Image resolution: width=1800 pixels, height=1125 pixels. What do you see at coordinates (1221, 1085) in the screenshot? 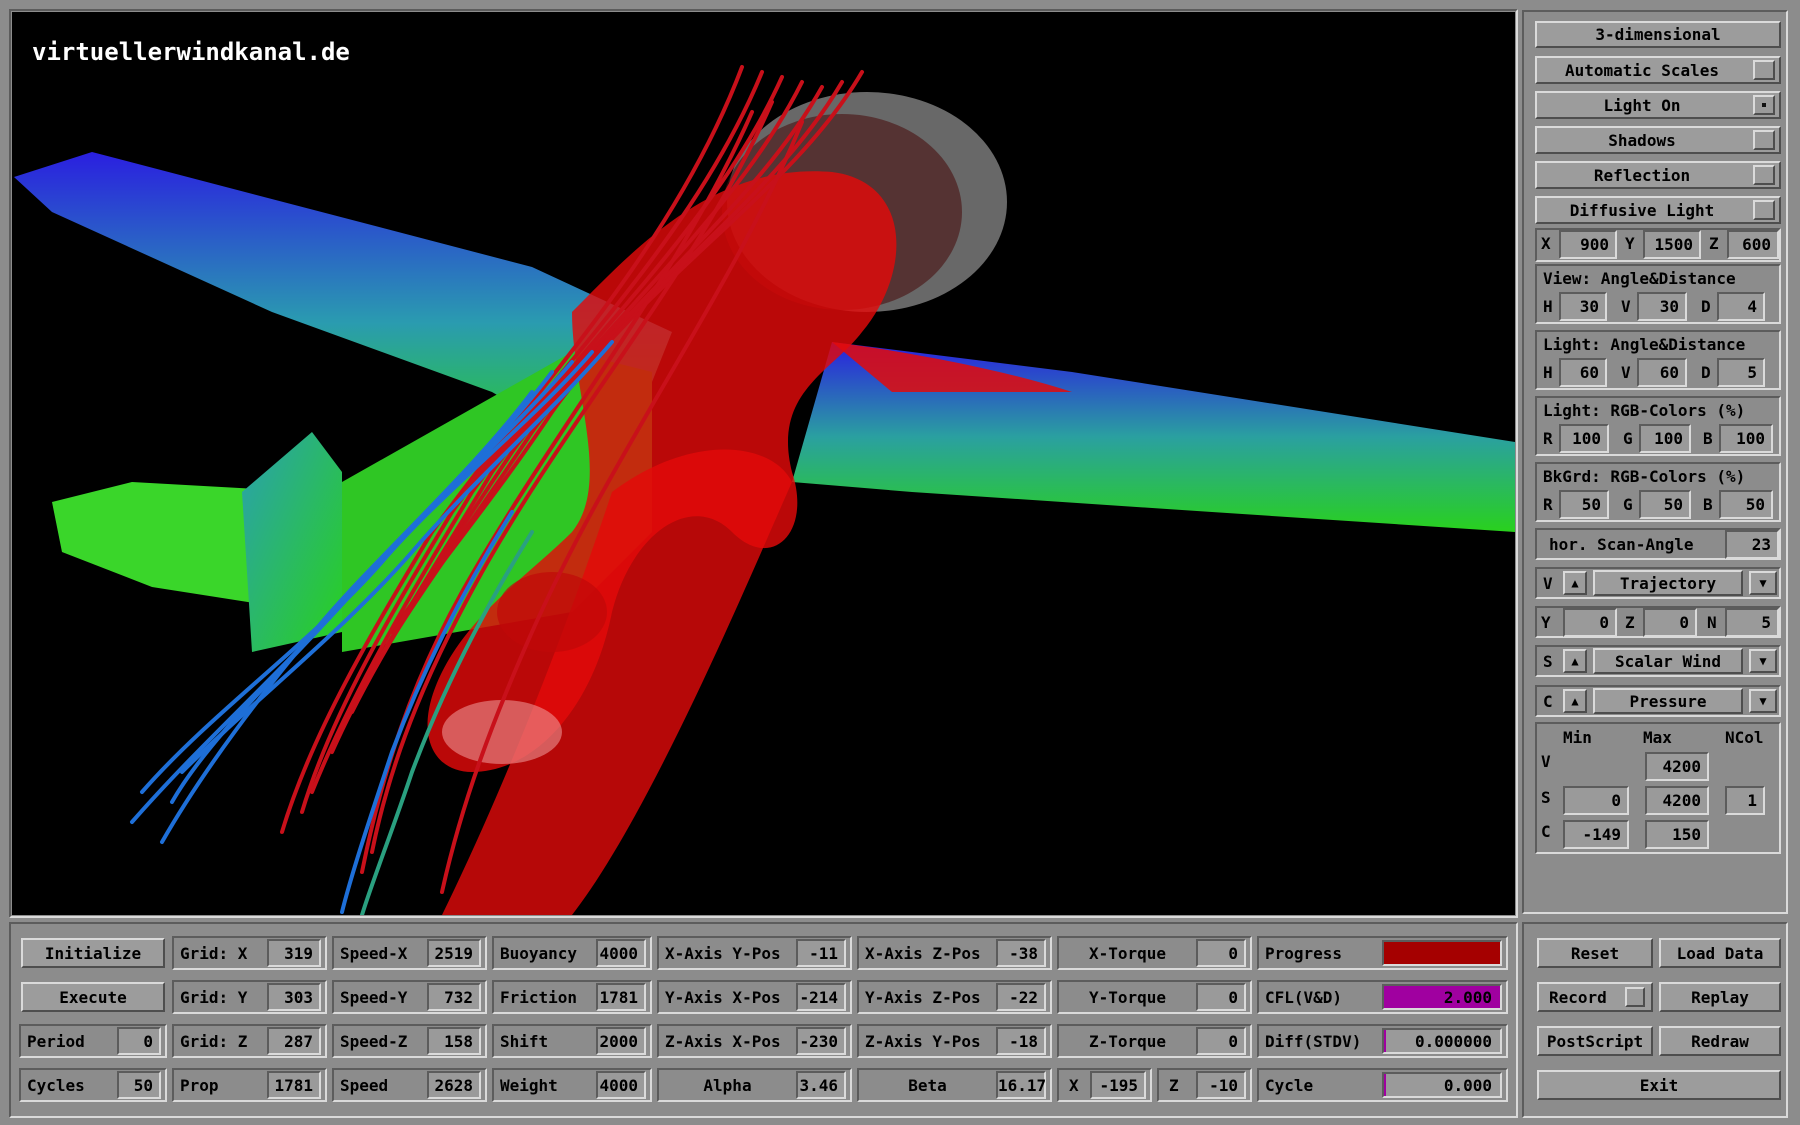
I see `z-value: -10` at bounding box center [1221, 1085].